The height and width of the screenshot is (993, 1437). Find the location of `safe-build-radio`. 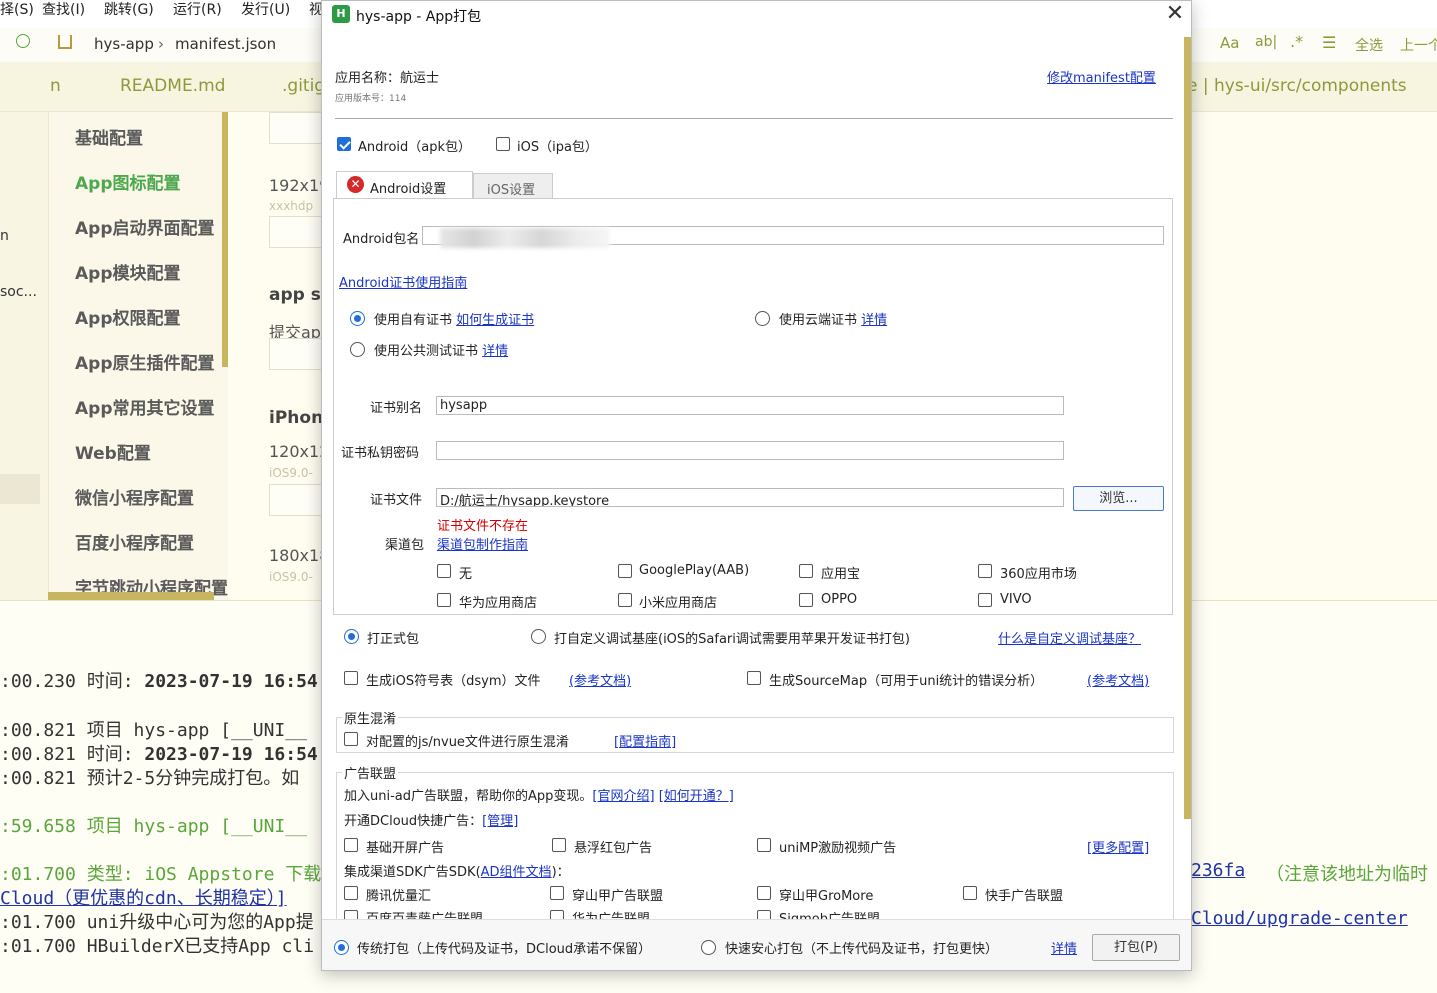

safe-build-radio is located at coordinates (708, 947).